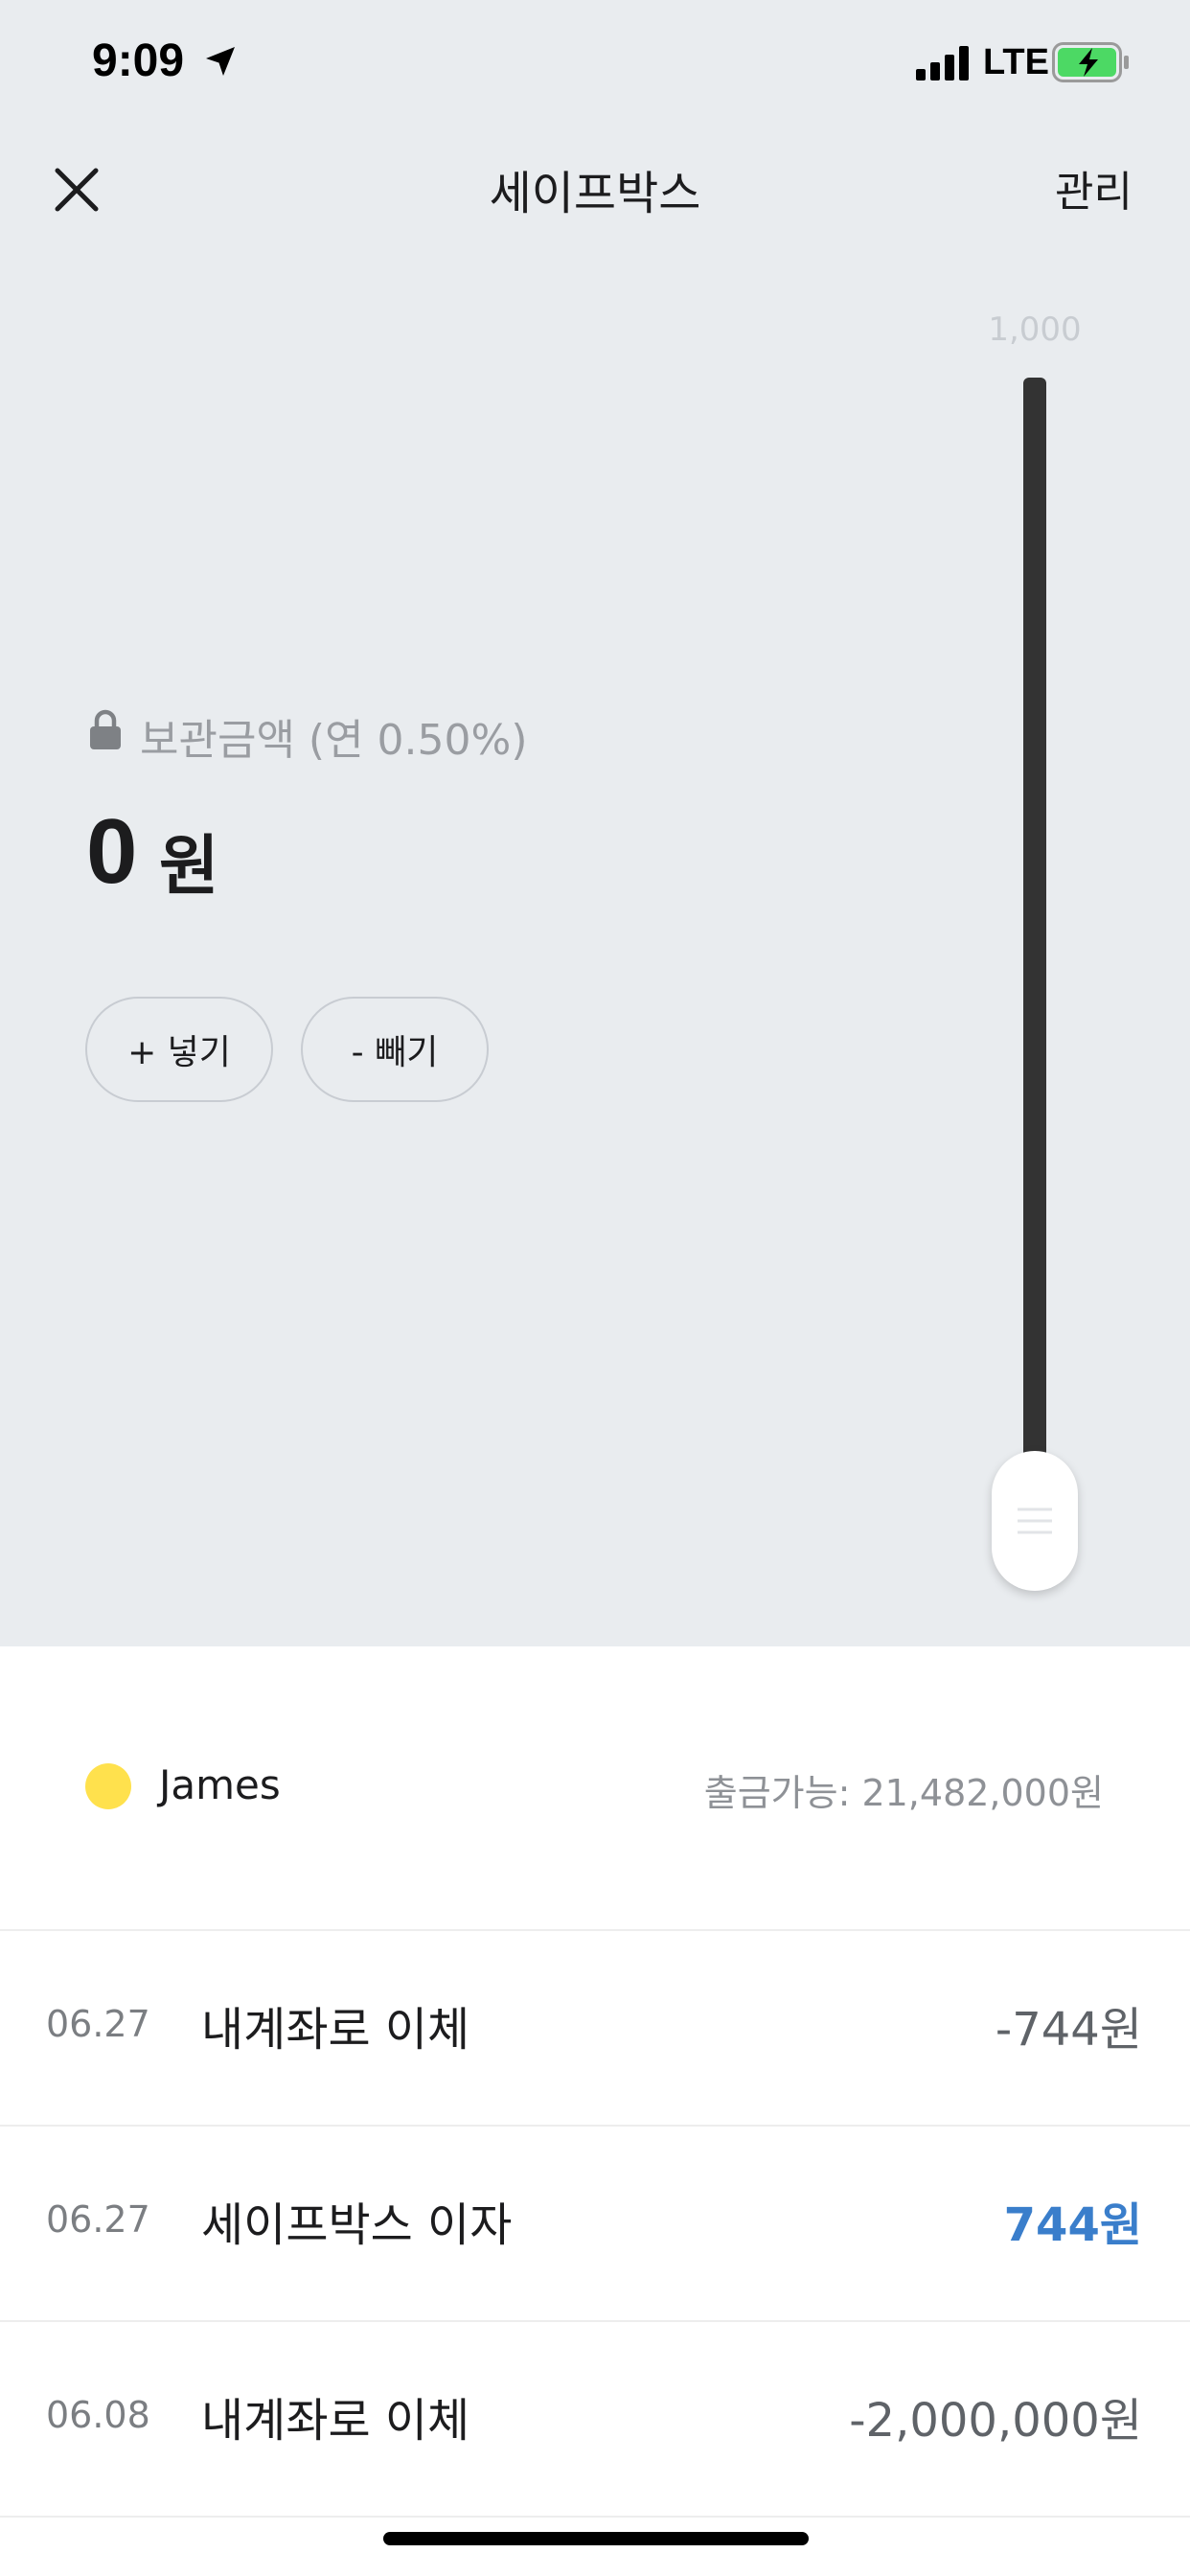 This screenshot has width=1190, height=2576. I want to click on transaction-row: 06.08 내계좌로 이체 -2,000,000원, so click(595, 2418).